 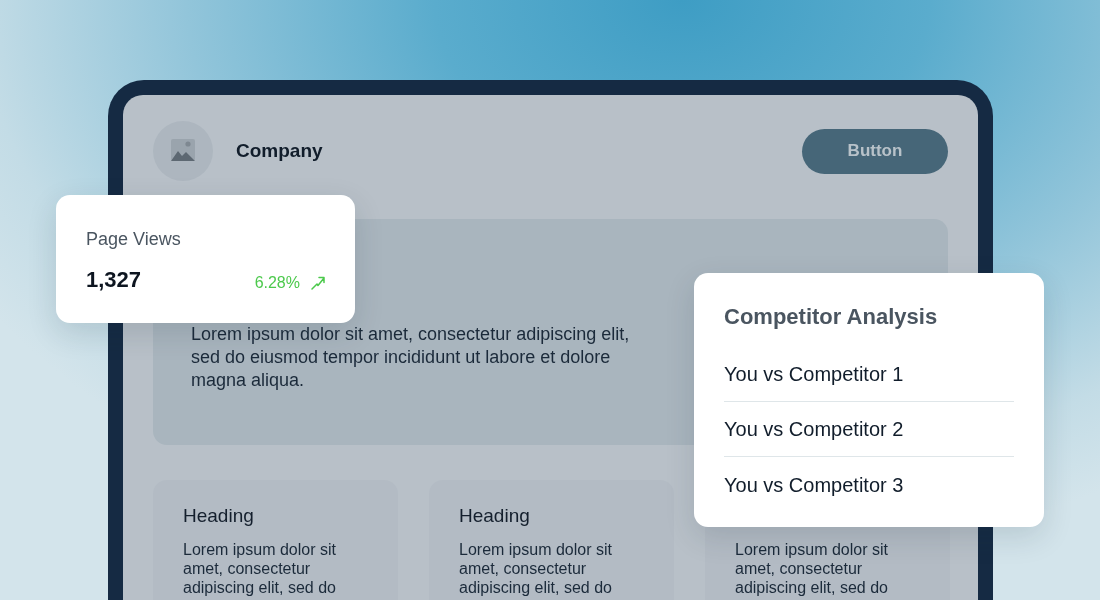 What do you see at coordinates (814, 484) in the screenshot?
I see `competitor-link: You vs Competitor 3` at bounding box center [814, 484].